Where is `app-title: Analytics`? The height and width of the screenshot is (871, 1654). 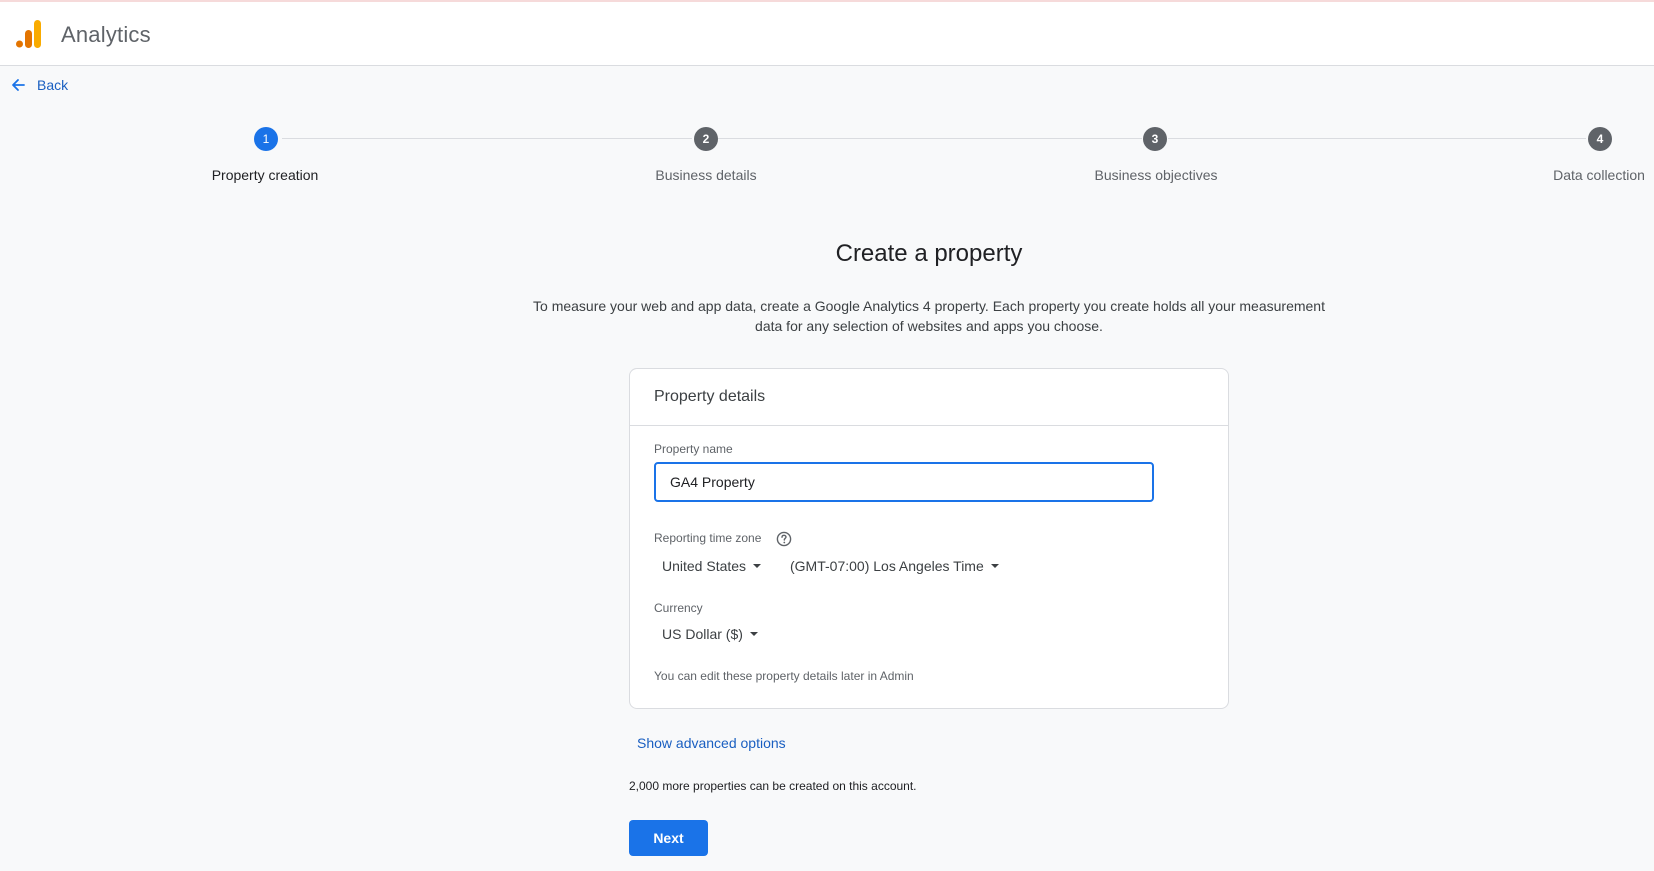 app-title: Analytics is located at coordinates (106, 34).